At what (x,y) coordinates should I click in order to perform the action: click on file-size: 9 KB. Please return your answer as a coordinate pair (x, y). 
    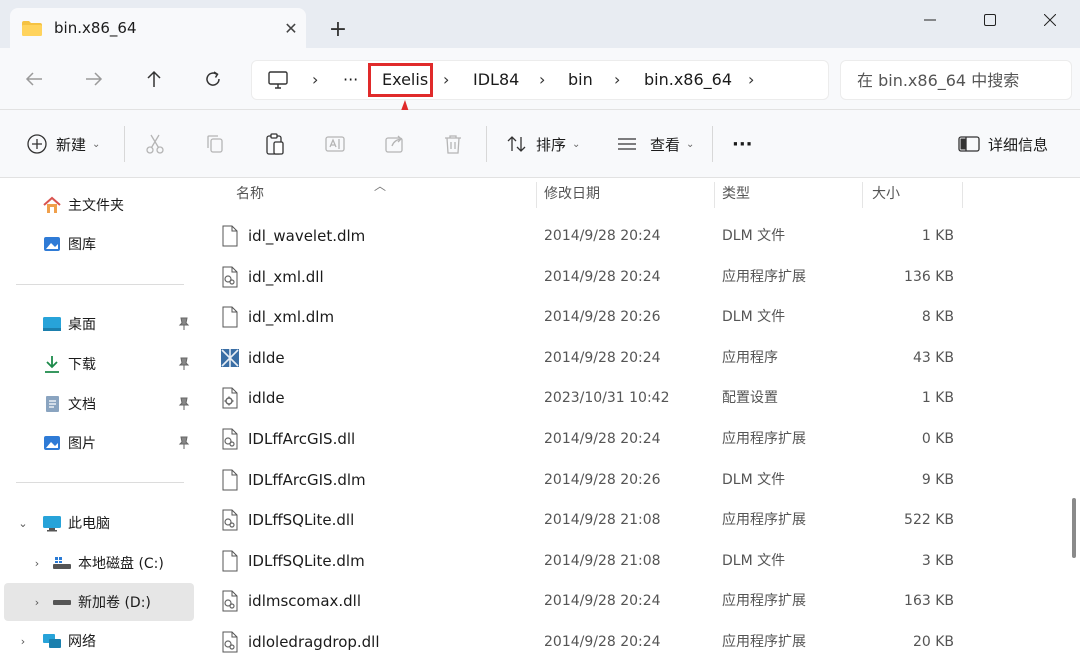
    Looking at the image, I should click on (937, 479).